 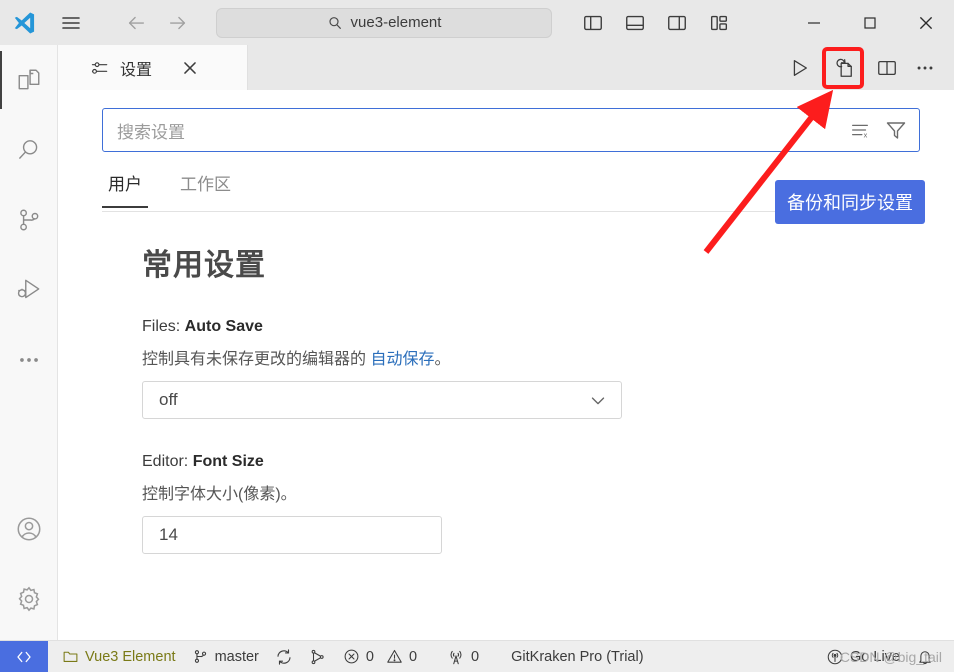 I want to click on layout-customize-icon, so click(x=719, y=23).